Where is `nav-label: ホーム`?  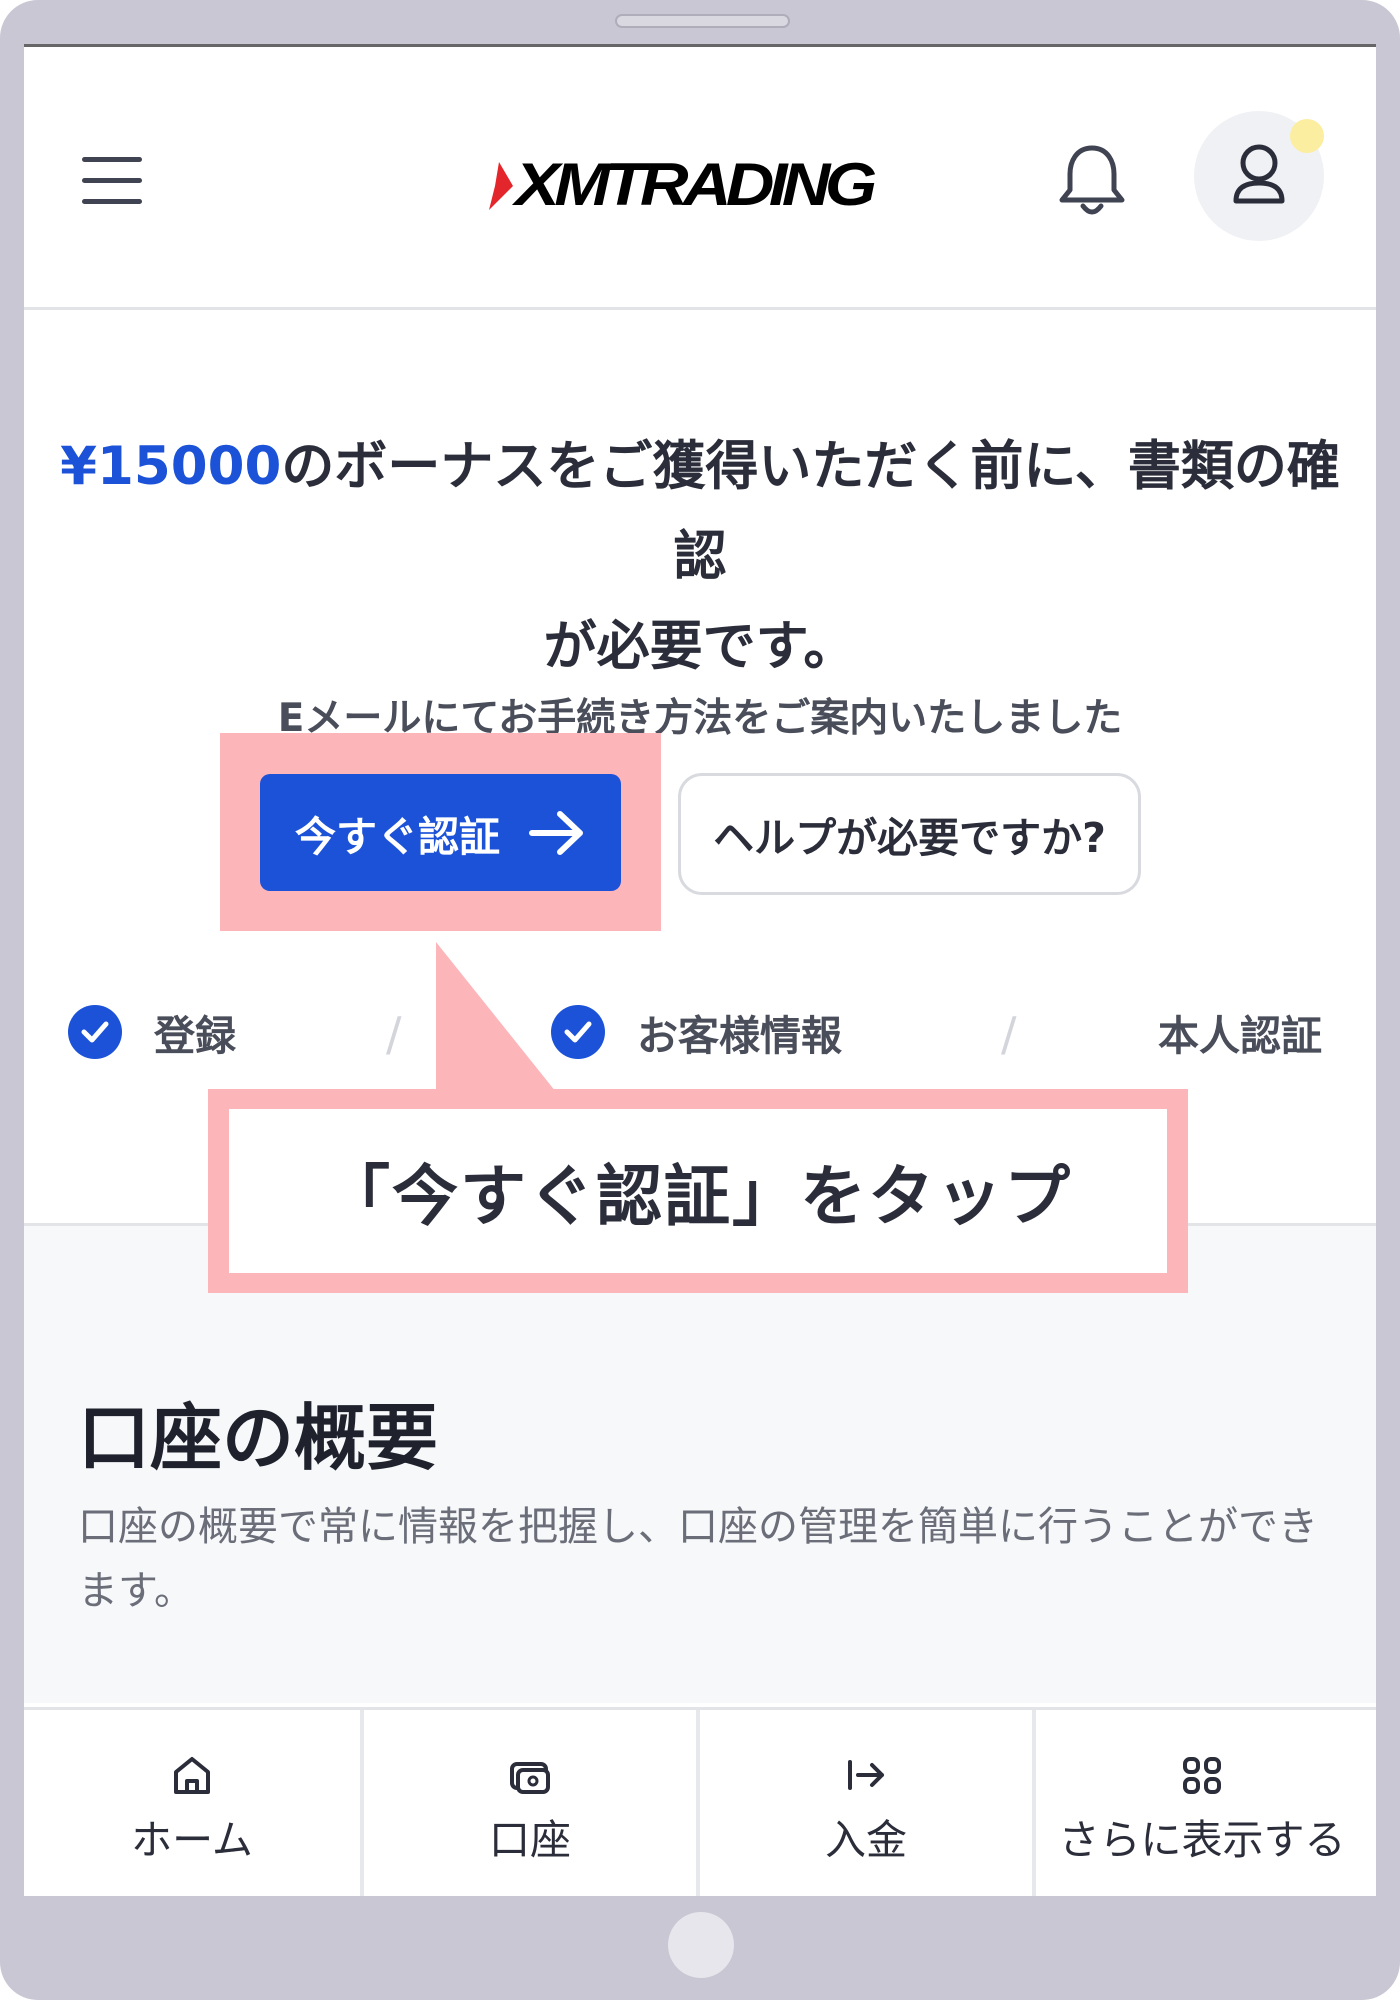
nav-label: ホーム is located at coordinates (192, 1840).